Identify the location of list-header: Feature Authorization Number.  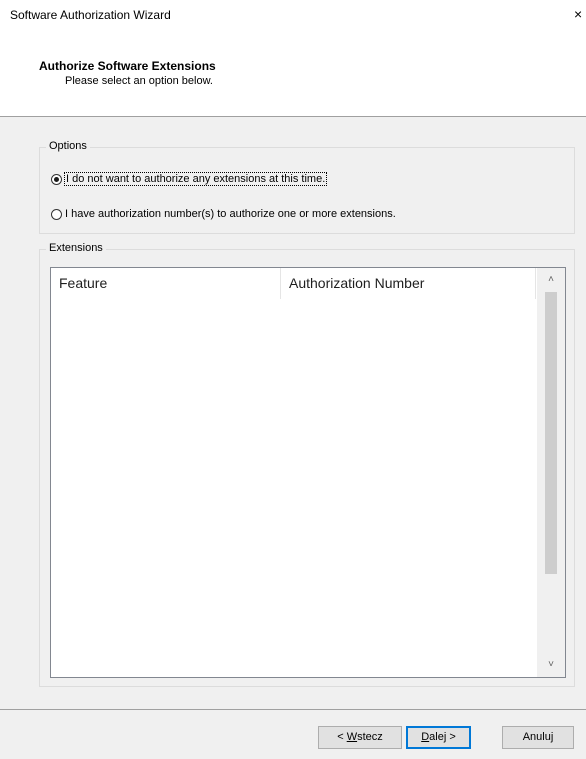
(293, 283).